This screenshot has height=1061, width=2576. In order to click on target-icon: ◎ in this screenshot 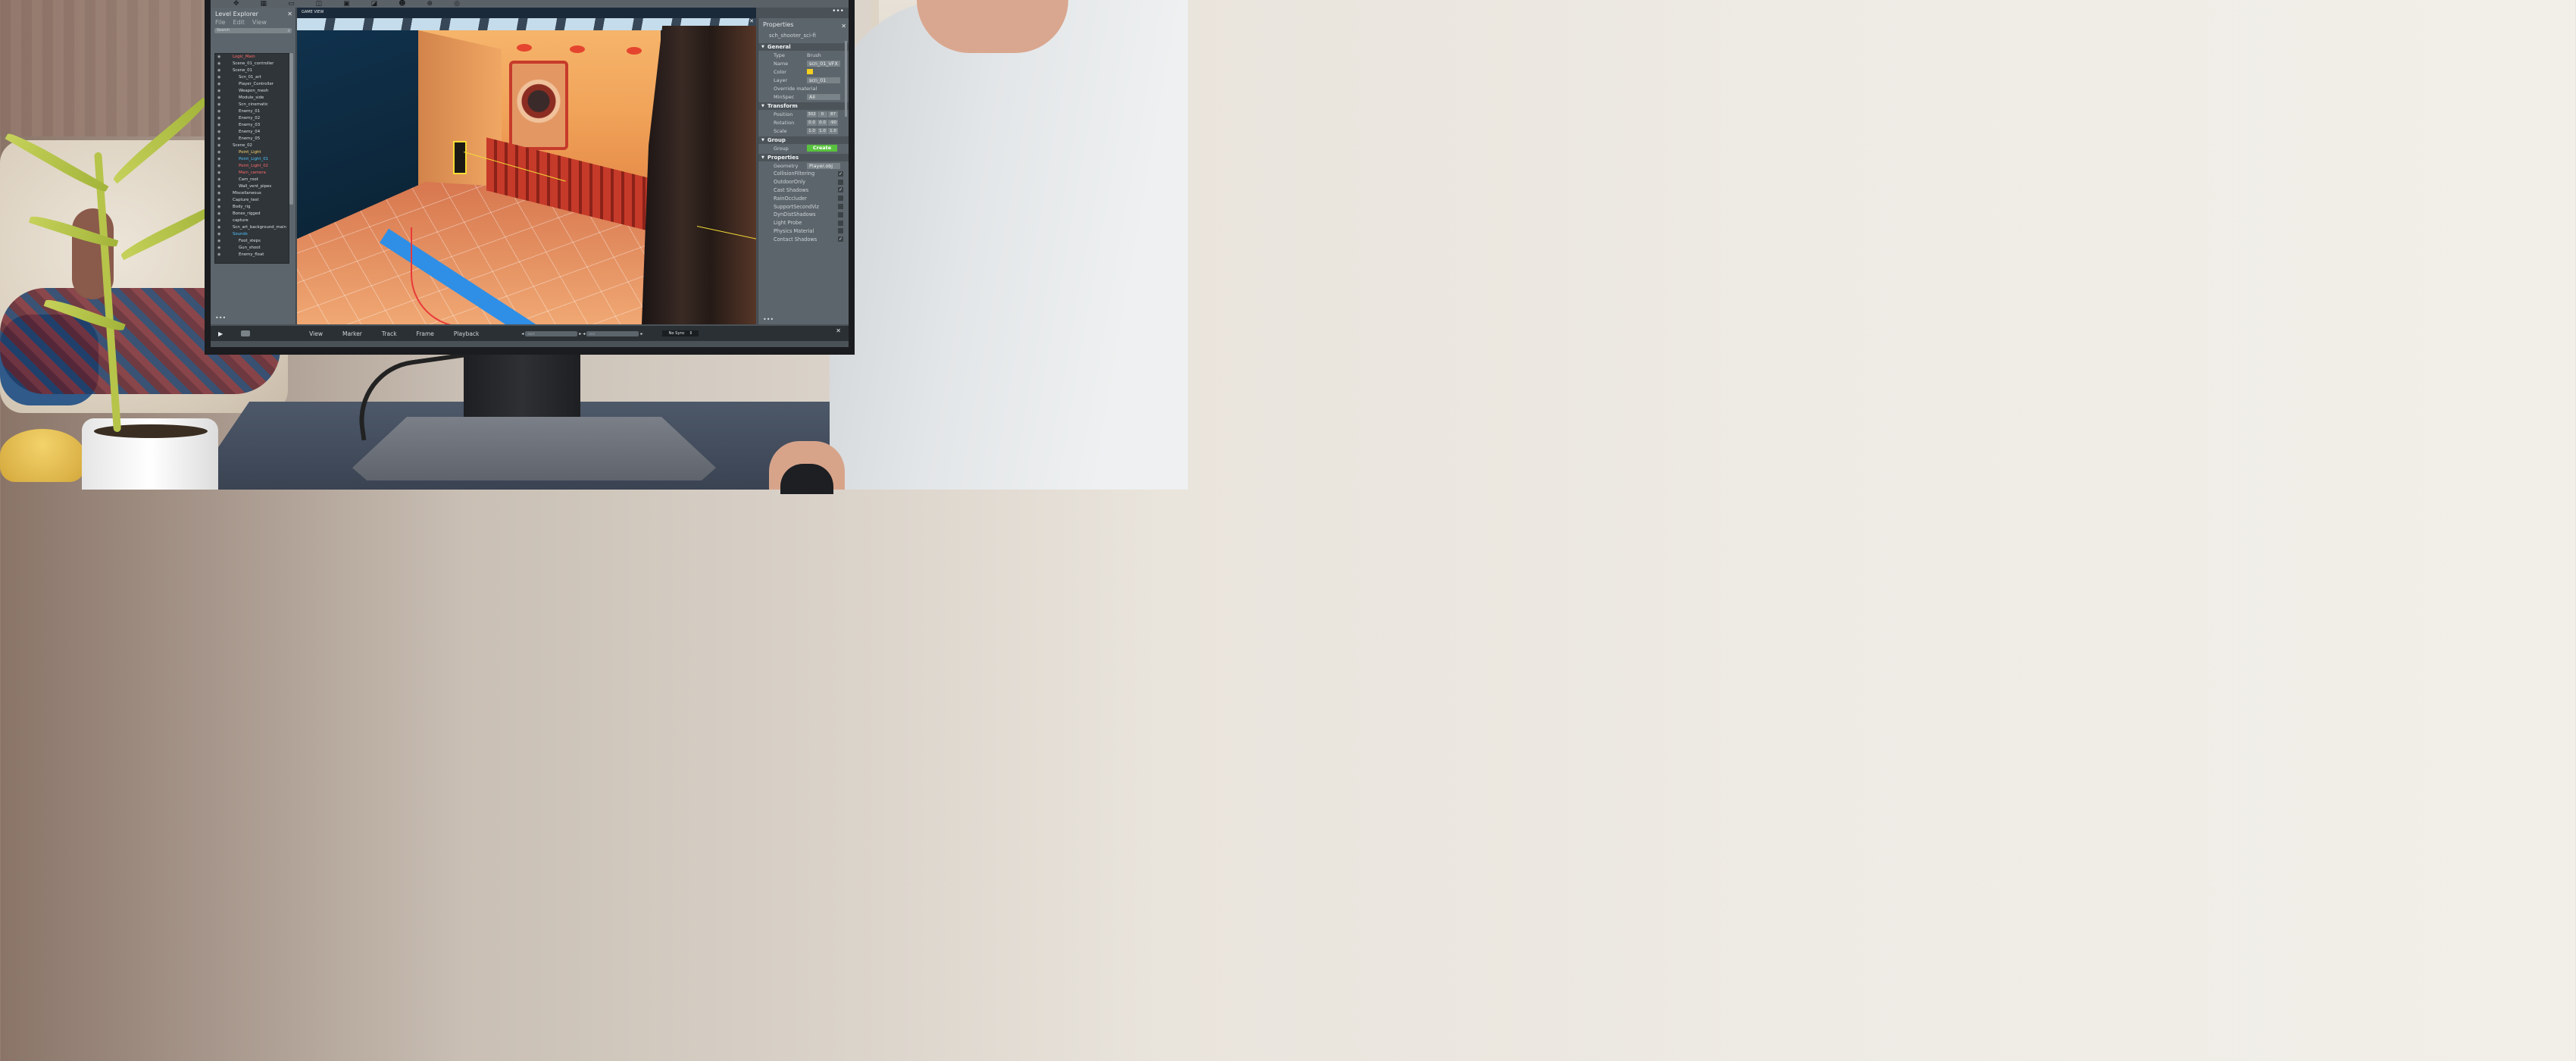, I will do `click(457, 4)`.